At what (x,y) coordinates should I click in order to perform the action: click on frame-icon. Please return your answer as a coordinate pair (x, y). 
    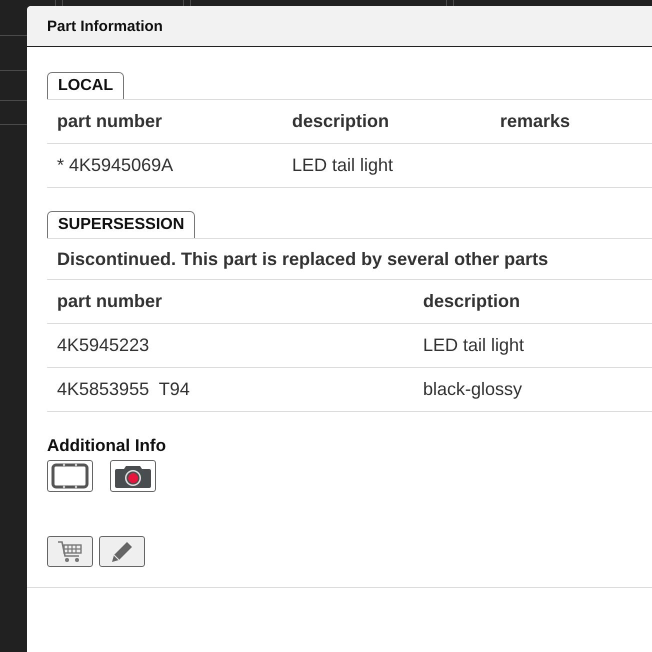
    Looking at the image, I should click on (70, 476).